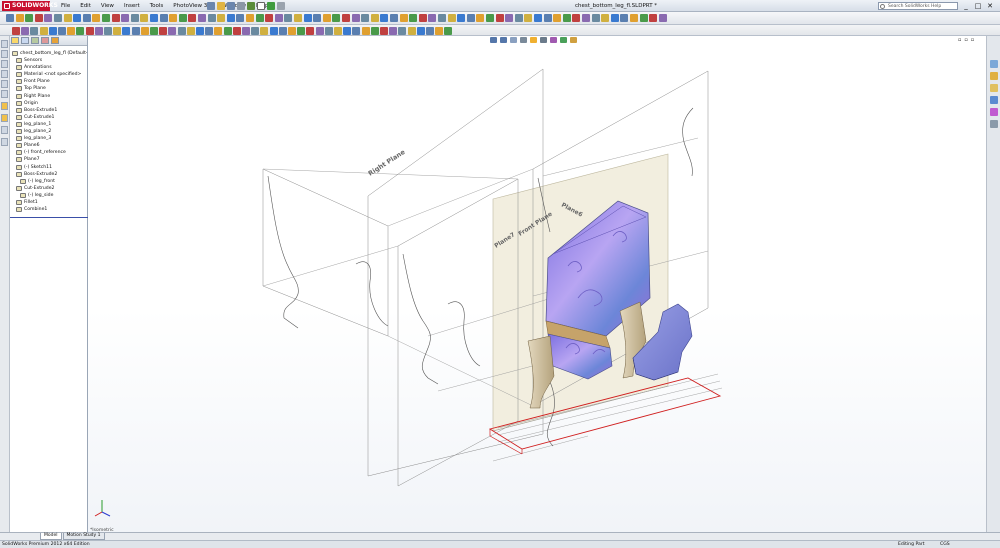  I want to click on mold-tool-icon, so click(4, 118).